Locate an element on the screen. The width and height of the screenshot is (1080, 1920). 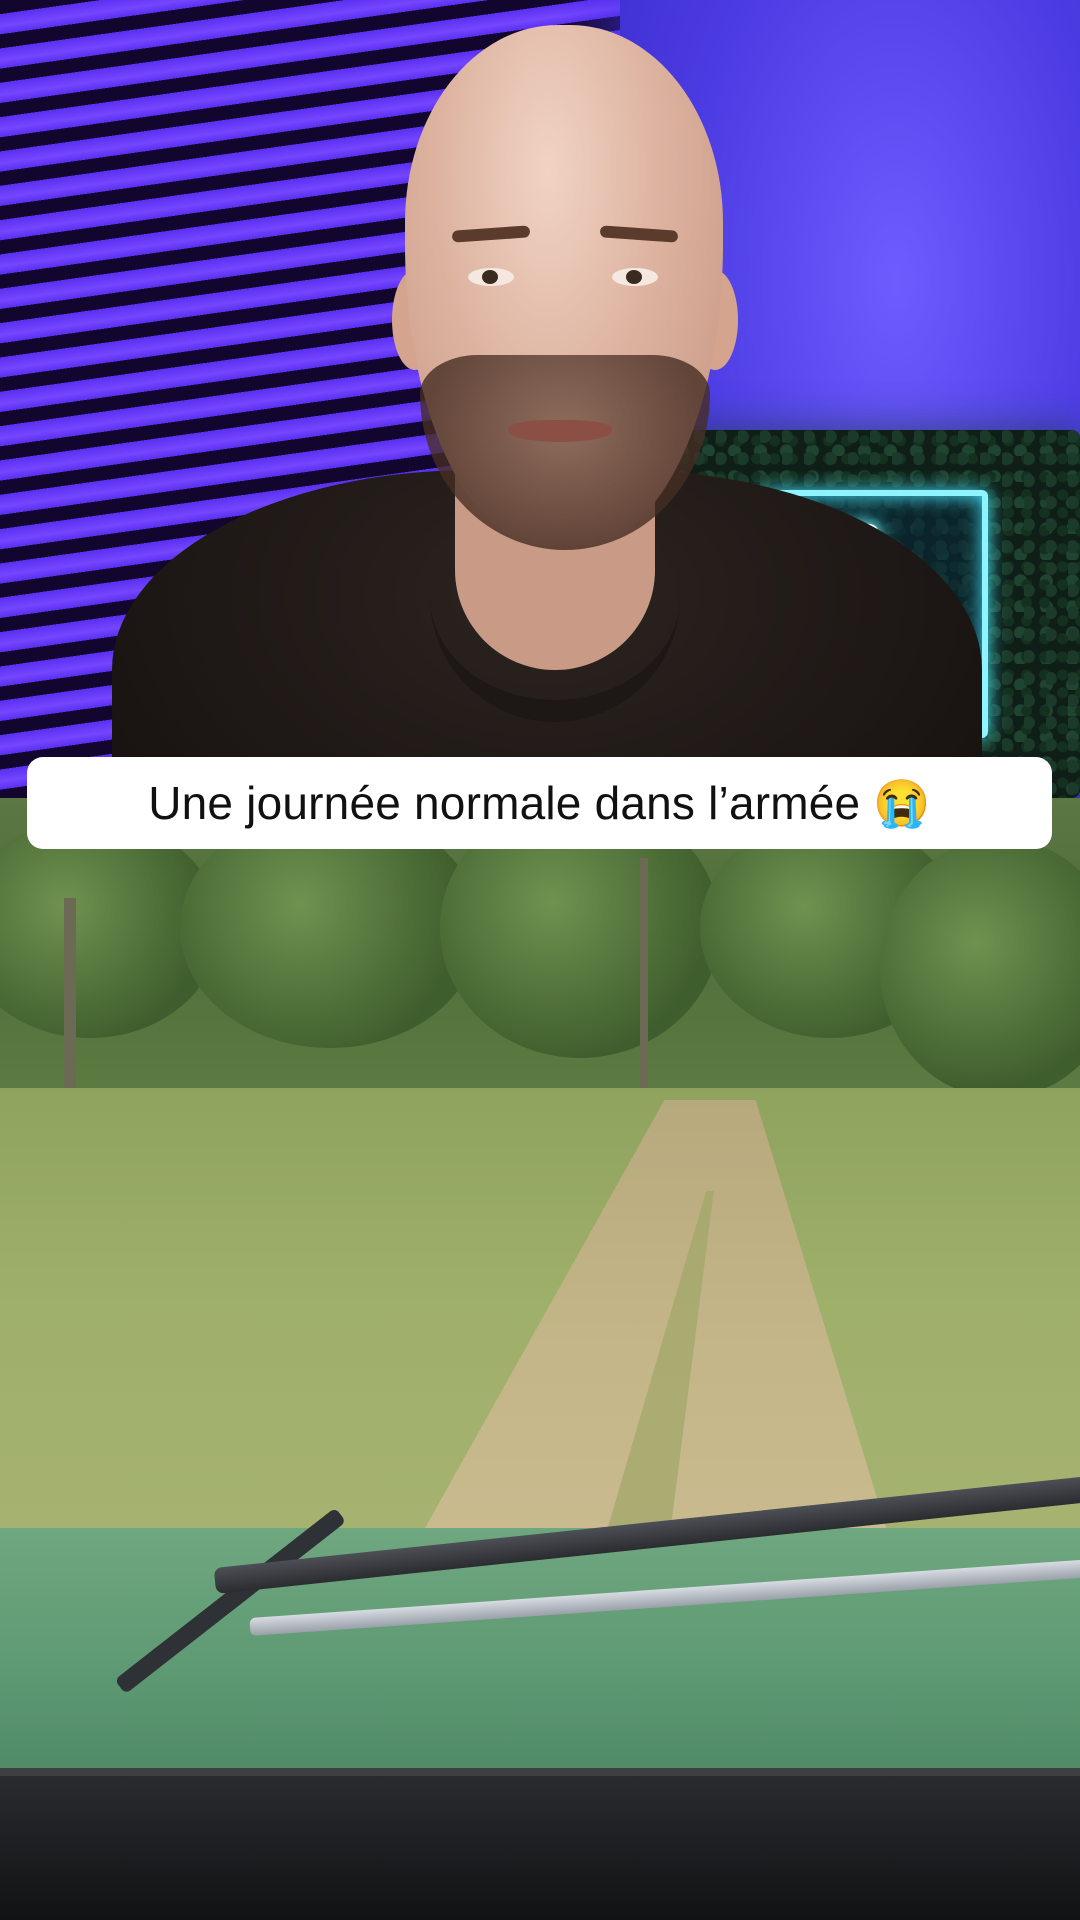
caption-bar: Une journée normale dans l’armée 😭 is located at coordinates (539, 803).